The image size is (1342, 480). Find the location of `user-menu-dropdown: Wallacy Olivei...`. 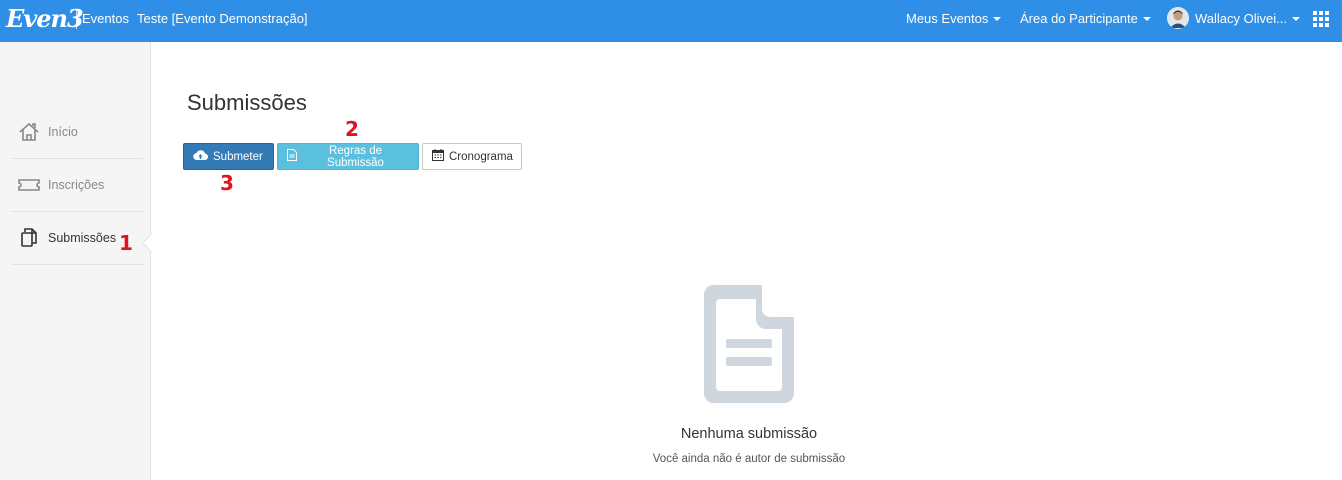

user-menu-dropdown: Wallacy Olivei... is located at coordinates (1247, 18).